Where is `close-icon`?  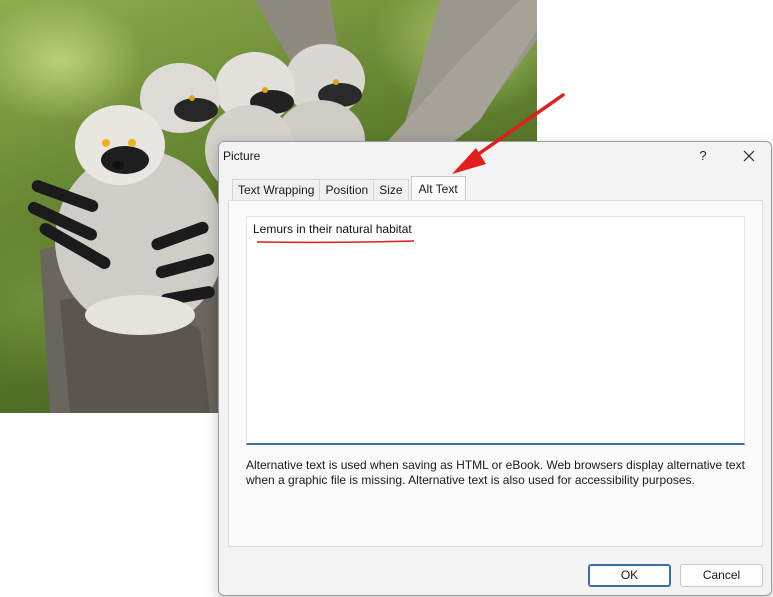 close-icon is located at coordinates (749, 156).